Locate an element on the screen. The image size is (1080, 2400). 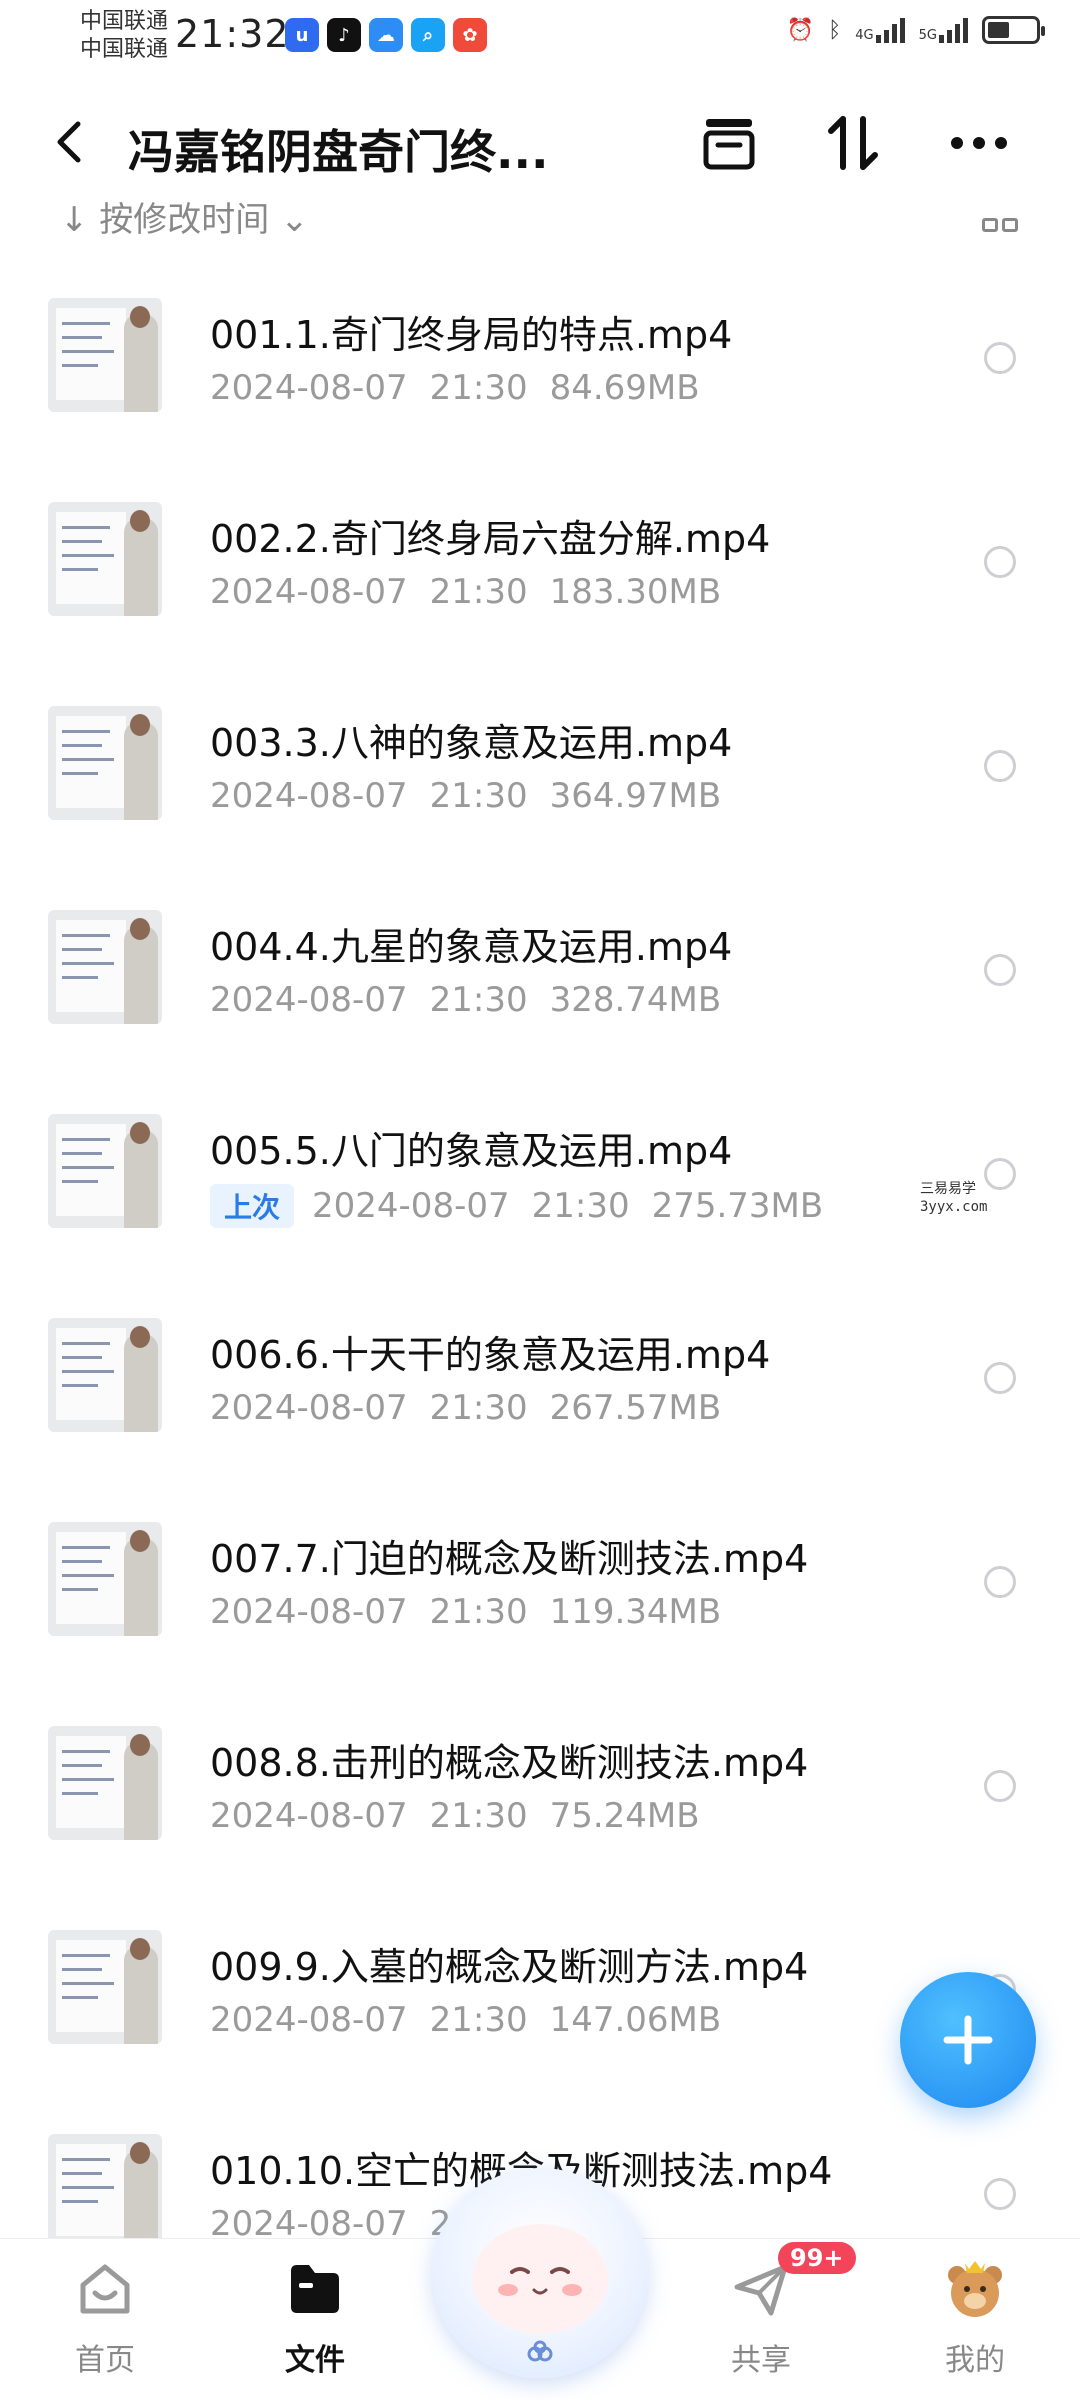
file-meta: 上次 2024-08-07 21:30 275.73MB is located at coordinates (527, 1206).